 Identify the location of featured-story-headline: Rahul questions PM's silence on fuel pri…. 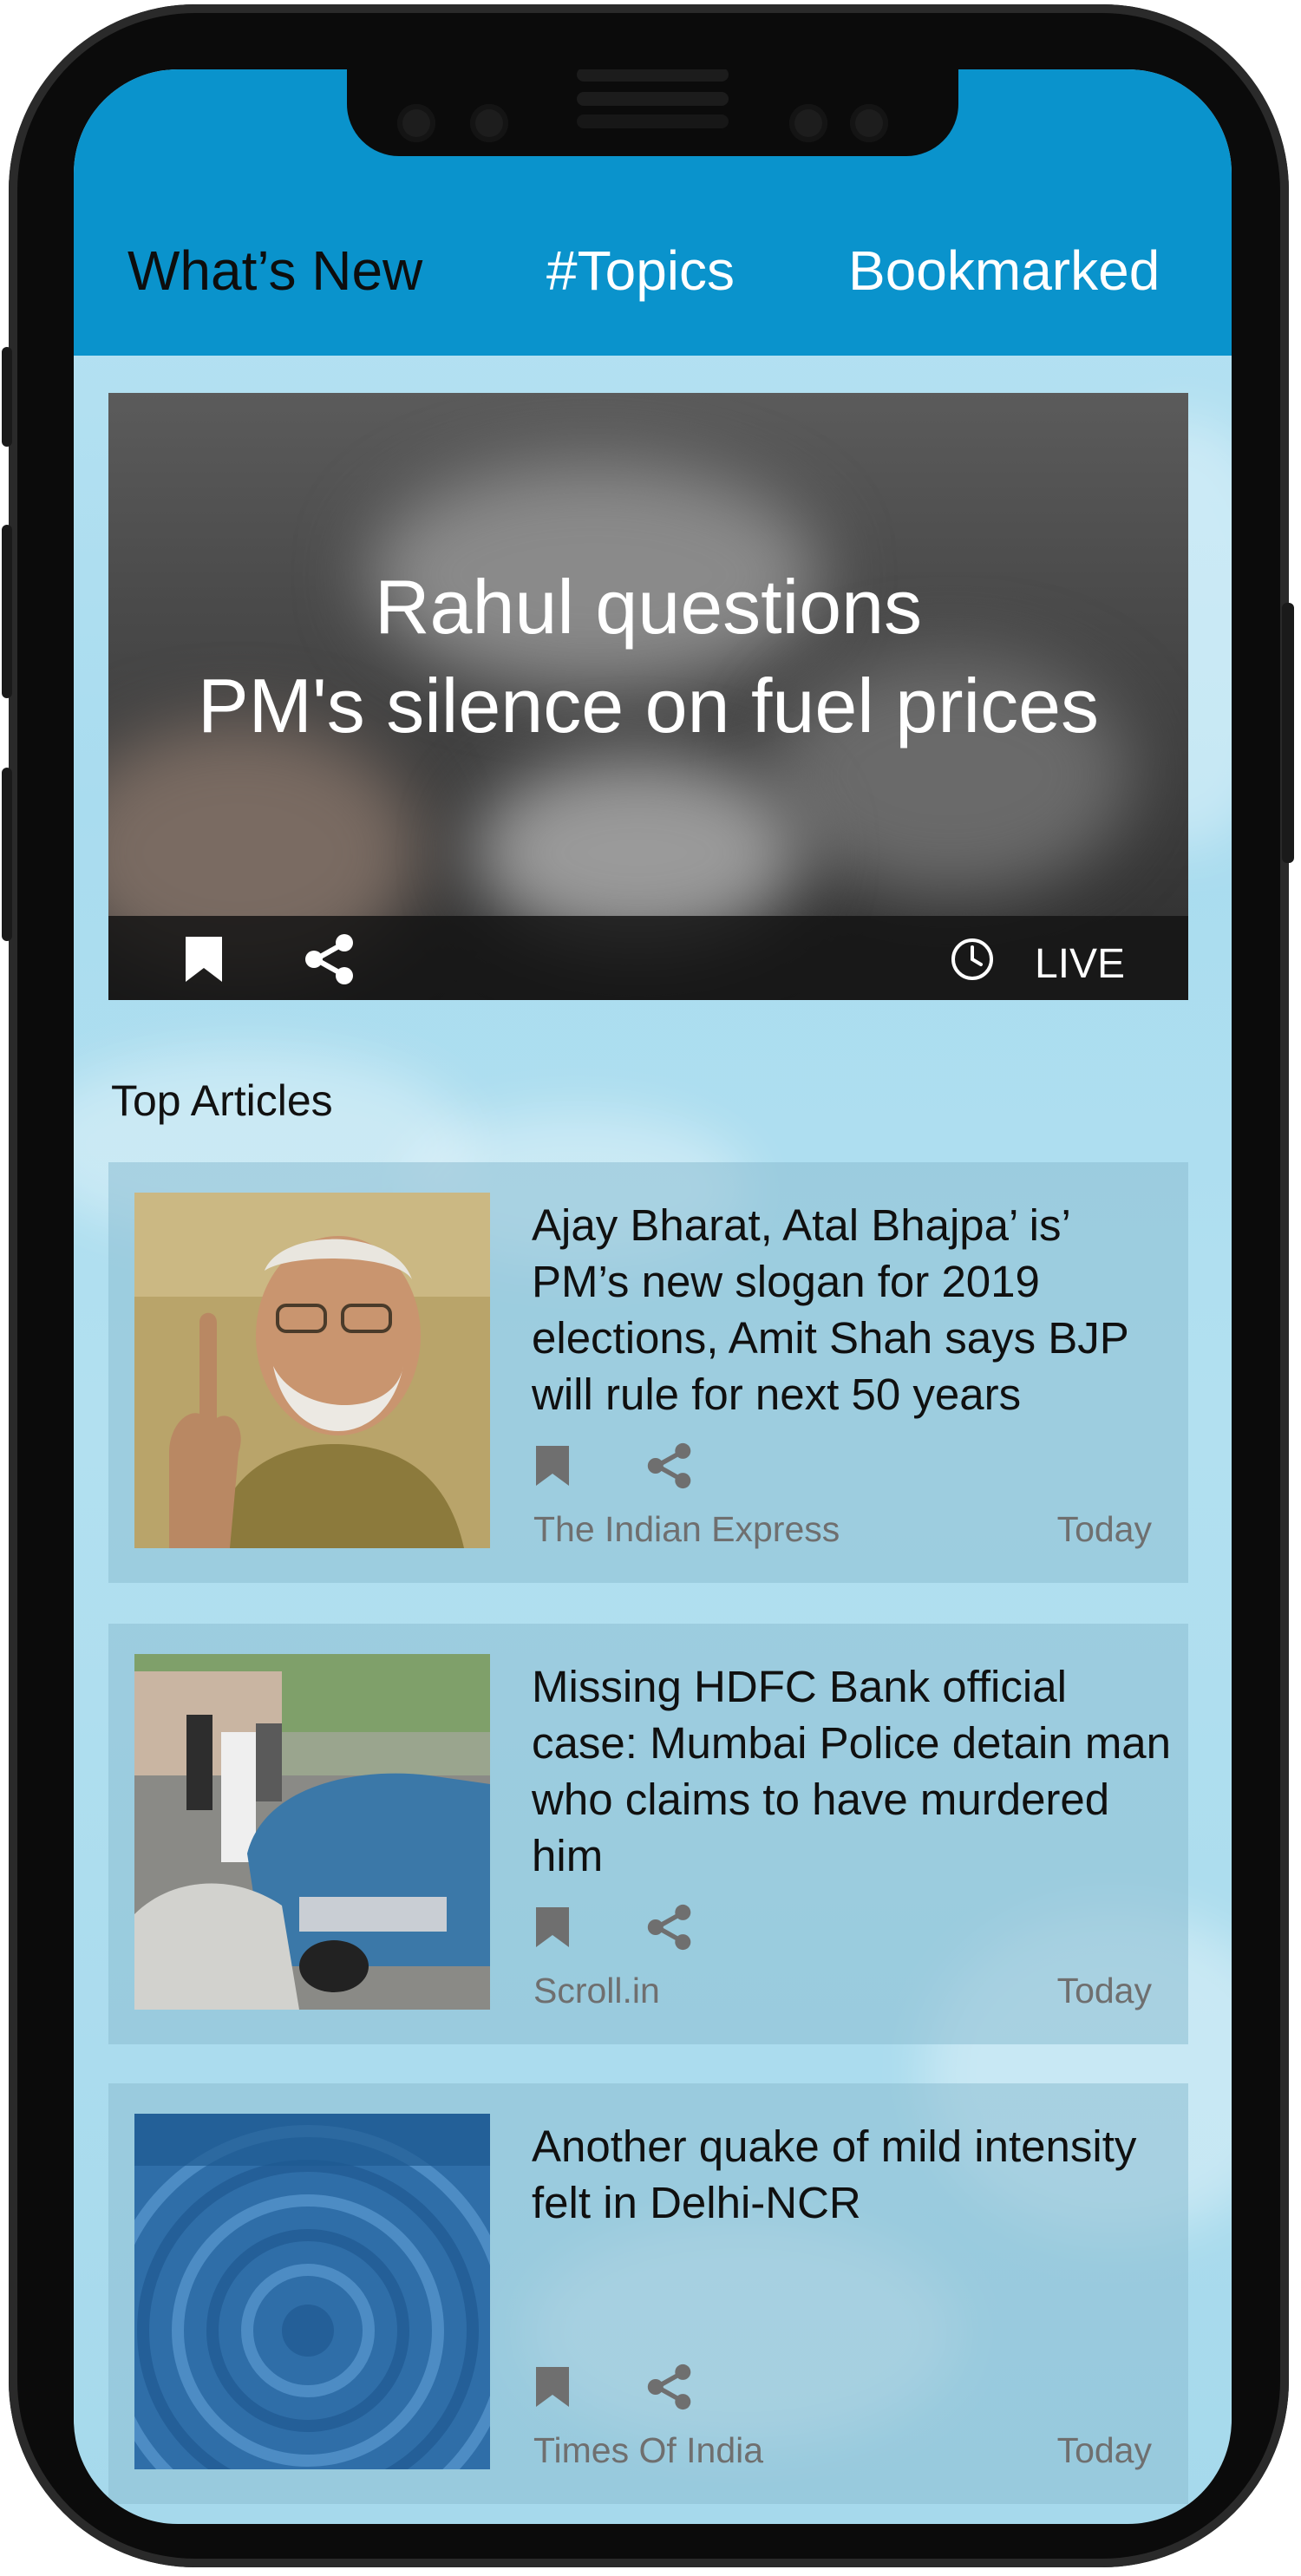
(648, 656).